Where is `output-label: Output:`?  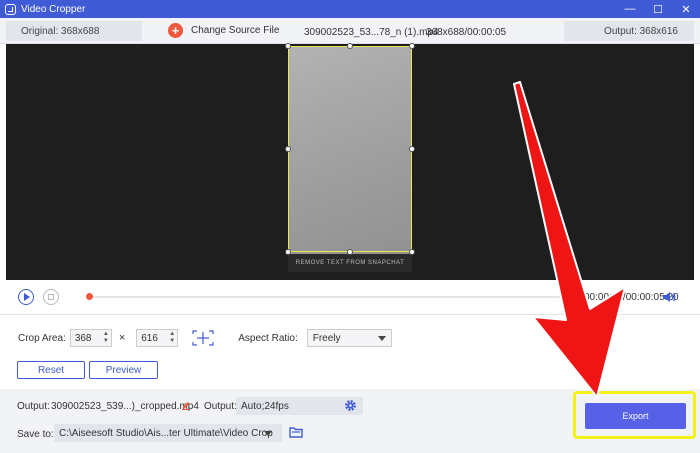
output-label: Output: is located at coordinates (33, 406).